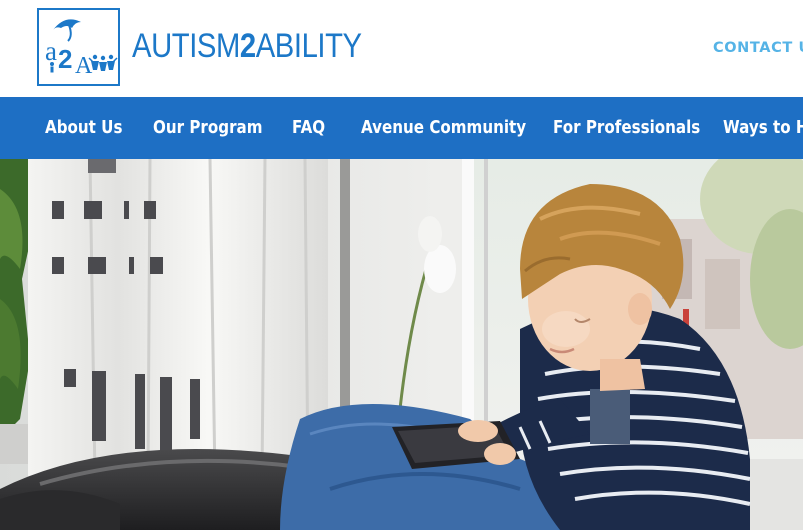 This screenshot has width=803, height=530. What do you see at coordinates (758, 48) in the screenshot?
I see `contact-us-link: CONTACT U` at bounding box center [758, 48].